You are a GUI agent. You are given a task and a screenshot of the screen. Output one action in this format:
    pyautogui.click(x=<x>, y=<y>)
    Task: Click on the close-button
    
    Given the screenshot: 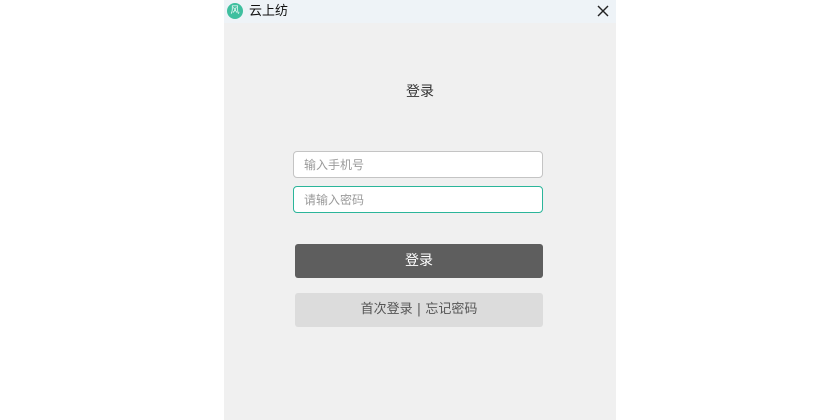 What is the action you would take?
    pyautogui.click(x=603, y=11)
    